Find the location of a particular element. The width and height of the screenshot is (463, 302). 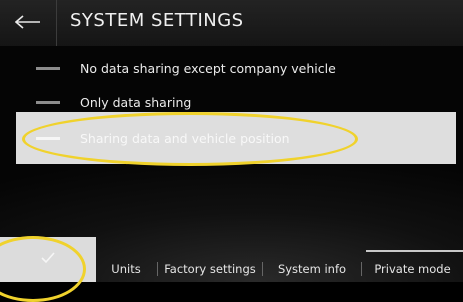

tab-factory-settings: Factory settings is located at coordinates (210, 268).